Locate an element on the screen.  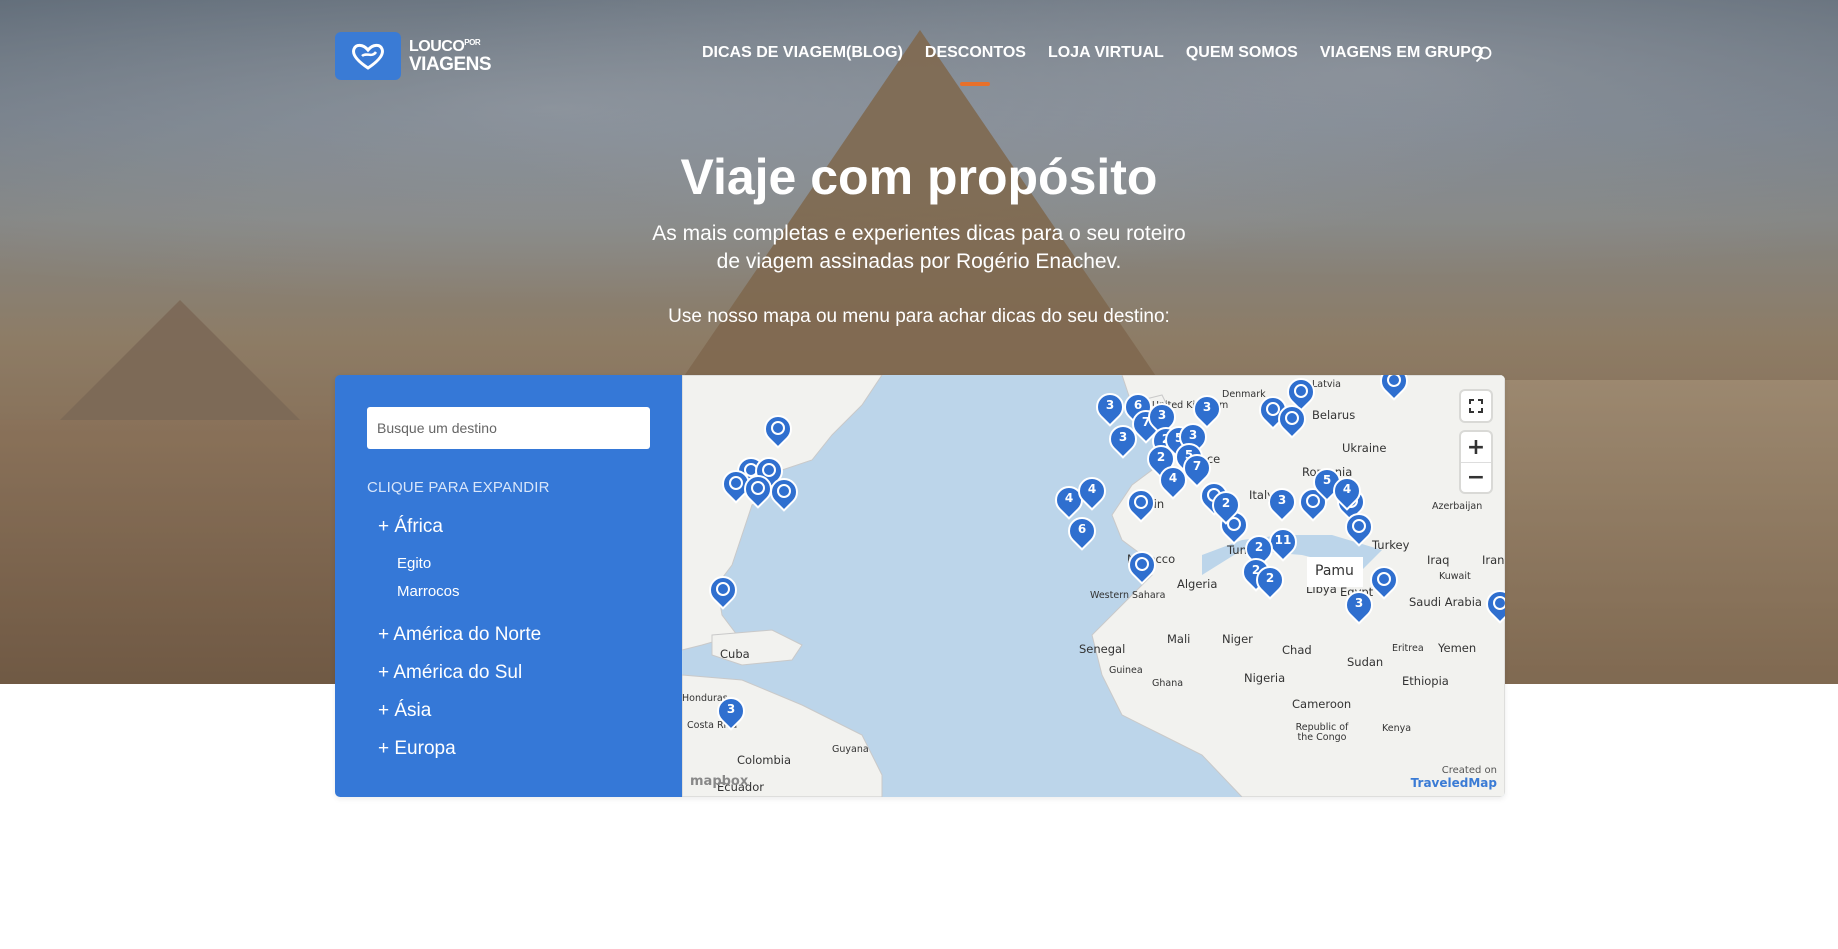
map-label: Latvia is located at coordinates (1326, 384).